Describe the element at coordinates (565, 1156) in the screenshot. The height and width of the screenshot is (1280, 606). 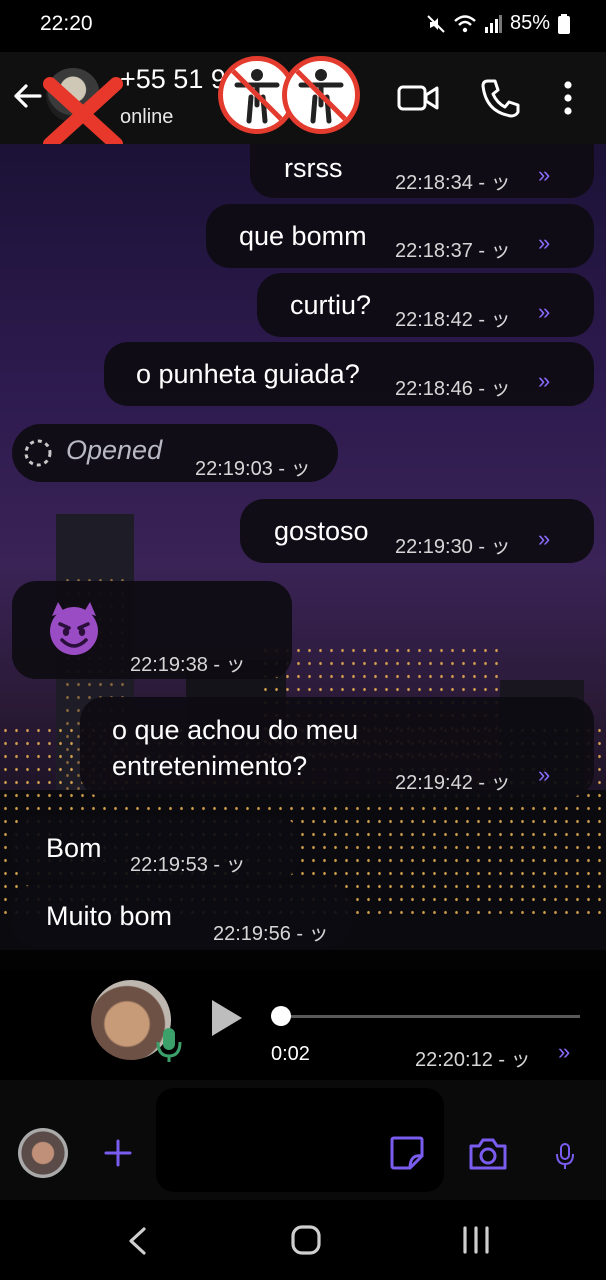
I see `mic-icon` at that location.